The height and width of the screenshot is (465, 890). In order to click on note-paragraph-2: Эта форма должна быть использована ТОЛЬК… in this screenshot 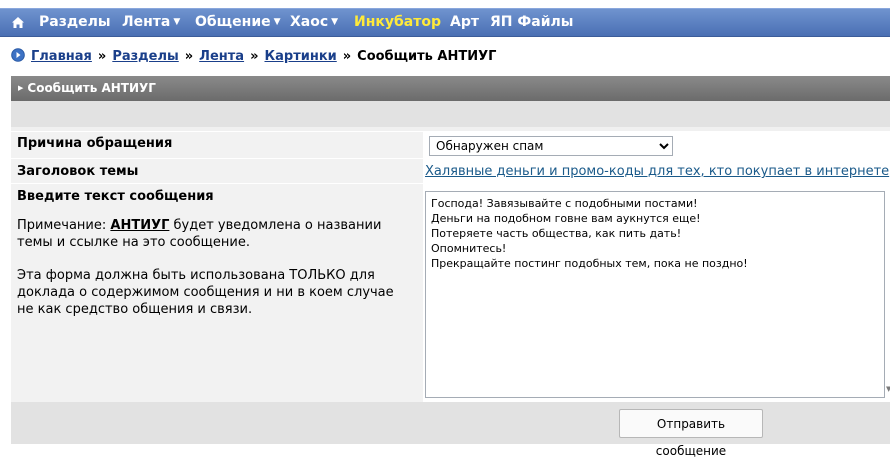, I will do `click(205, 292)`.